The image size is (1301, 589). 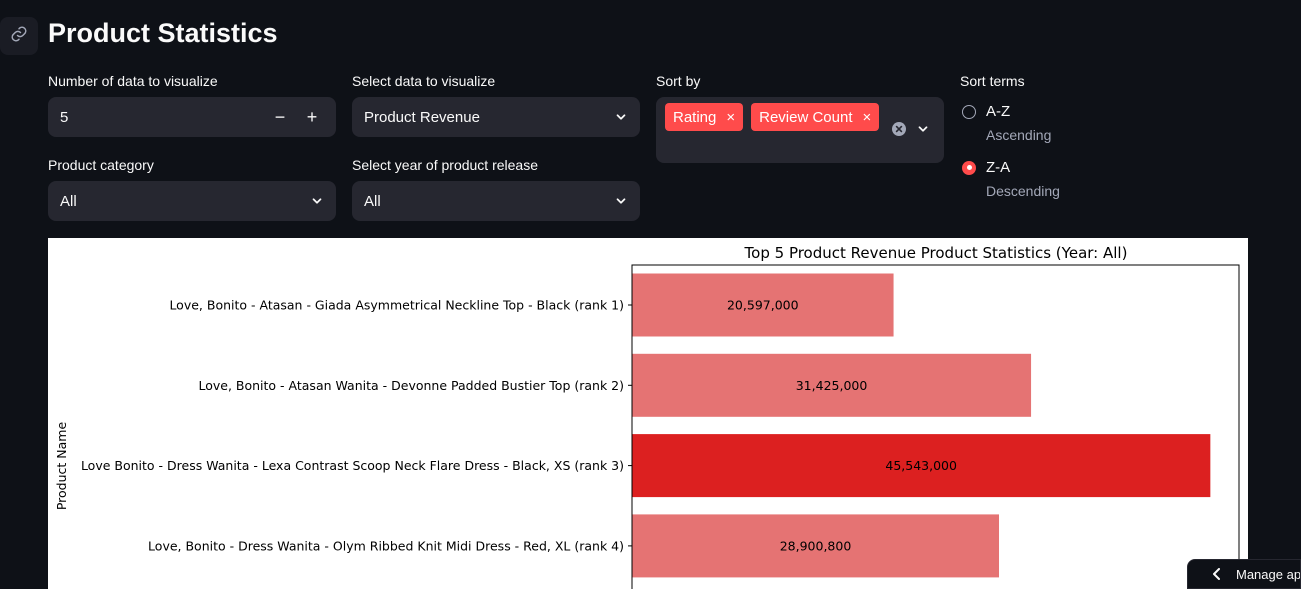 What do you see at coordinates (1023, 191) in the screenshot?
I see `radio-caption: Descending` at bounding box center [1023, 191].